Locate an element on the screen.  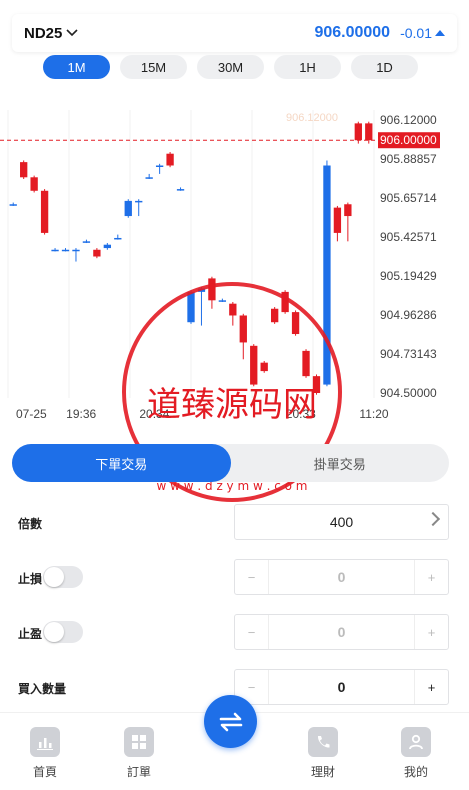
stop-loss-label: 止損 is located at coordinates (30, 579).